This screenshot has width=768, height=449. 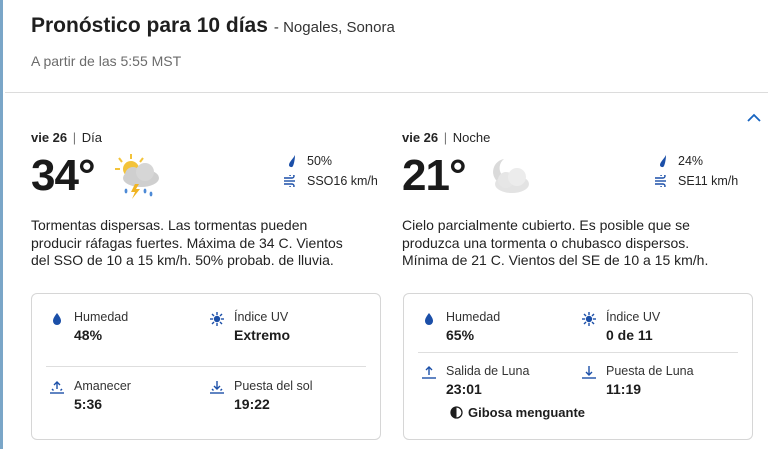 What do you see at coordinates (102, 386) in the screenshot?
I see `sunrise-label: Amanecer` at bounding box center [102, 386].